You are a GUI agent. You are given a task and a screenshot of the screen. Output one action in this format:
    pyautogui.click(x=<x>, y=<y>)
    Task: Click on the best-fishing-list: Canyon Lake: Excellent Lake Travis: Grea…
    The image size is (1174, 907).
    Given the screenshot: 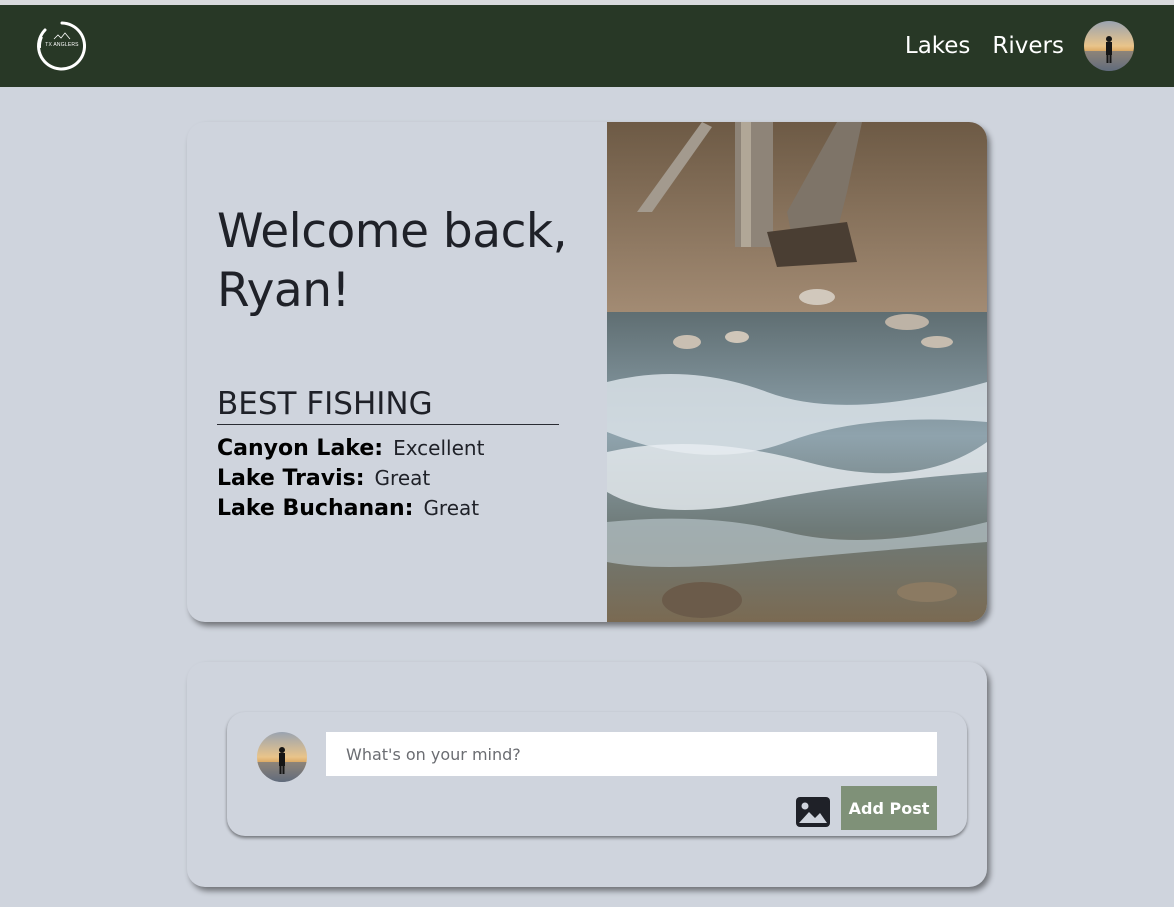 What is the action you would take?
    pyautogui.click(x=350, y=481)
    